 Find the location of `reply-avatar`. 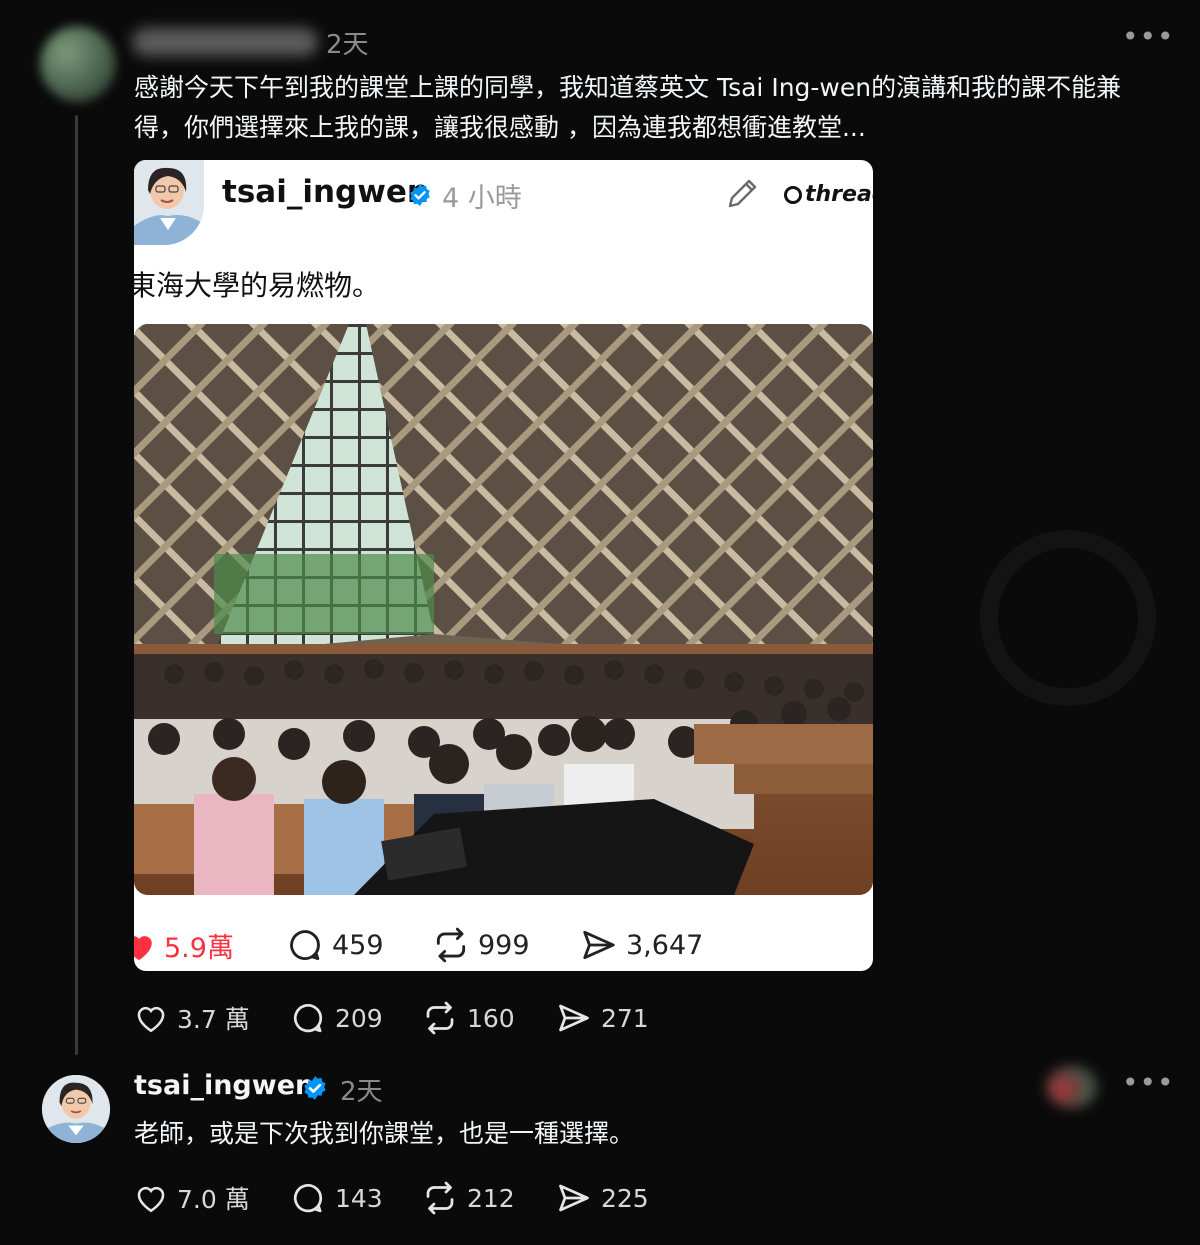

reply-avatar is located at coordinates (76, 1109).